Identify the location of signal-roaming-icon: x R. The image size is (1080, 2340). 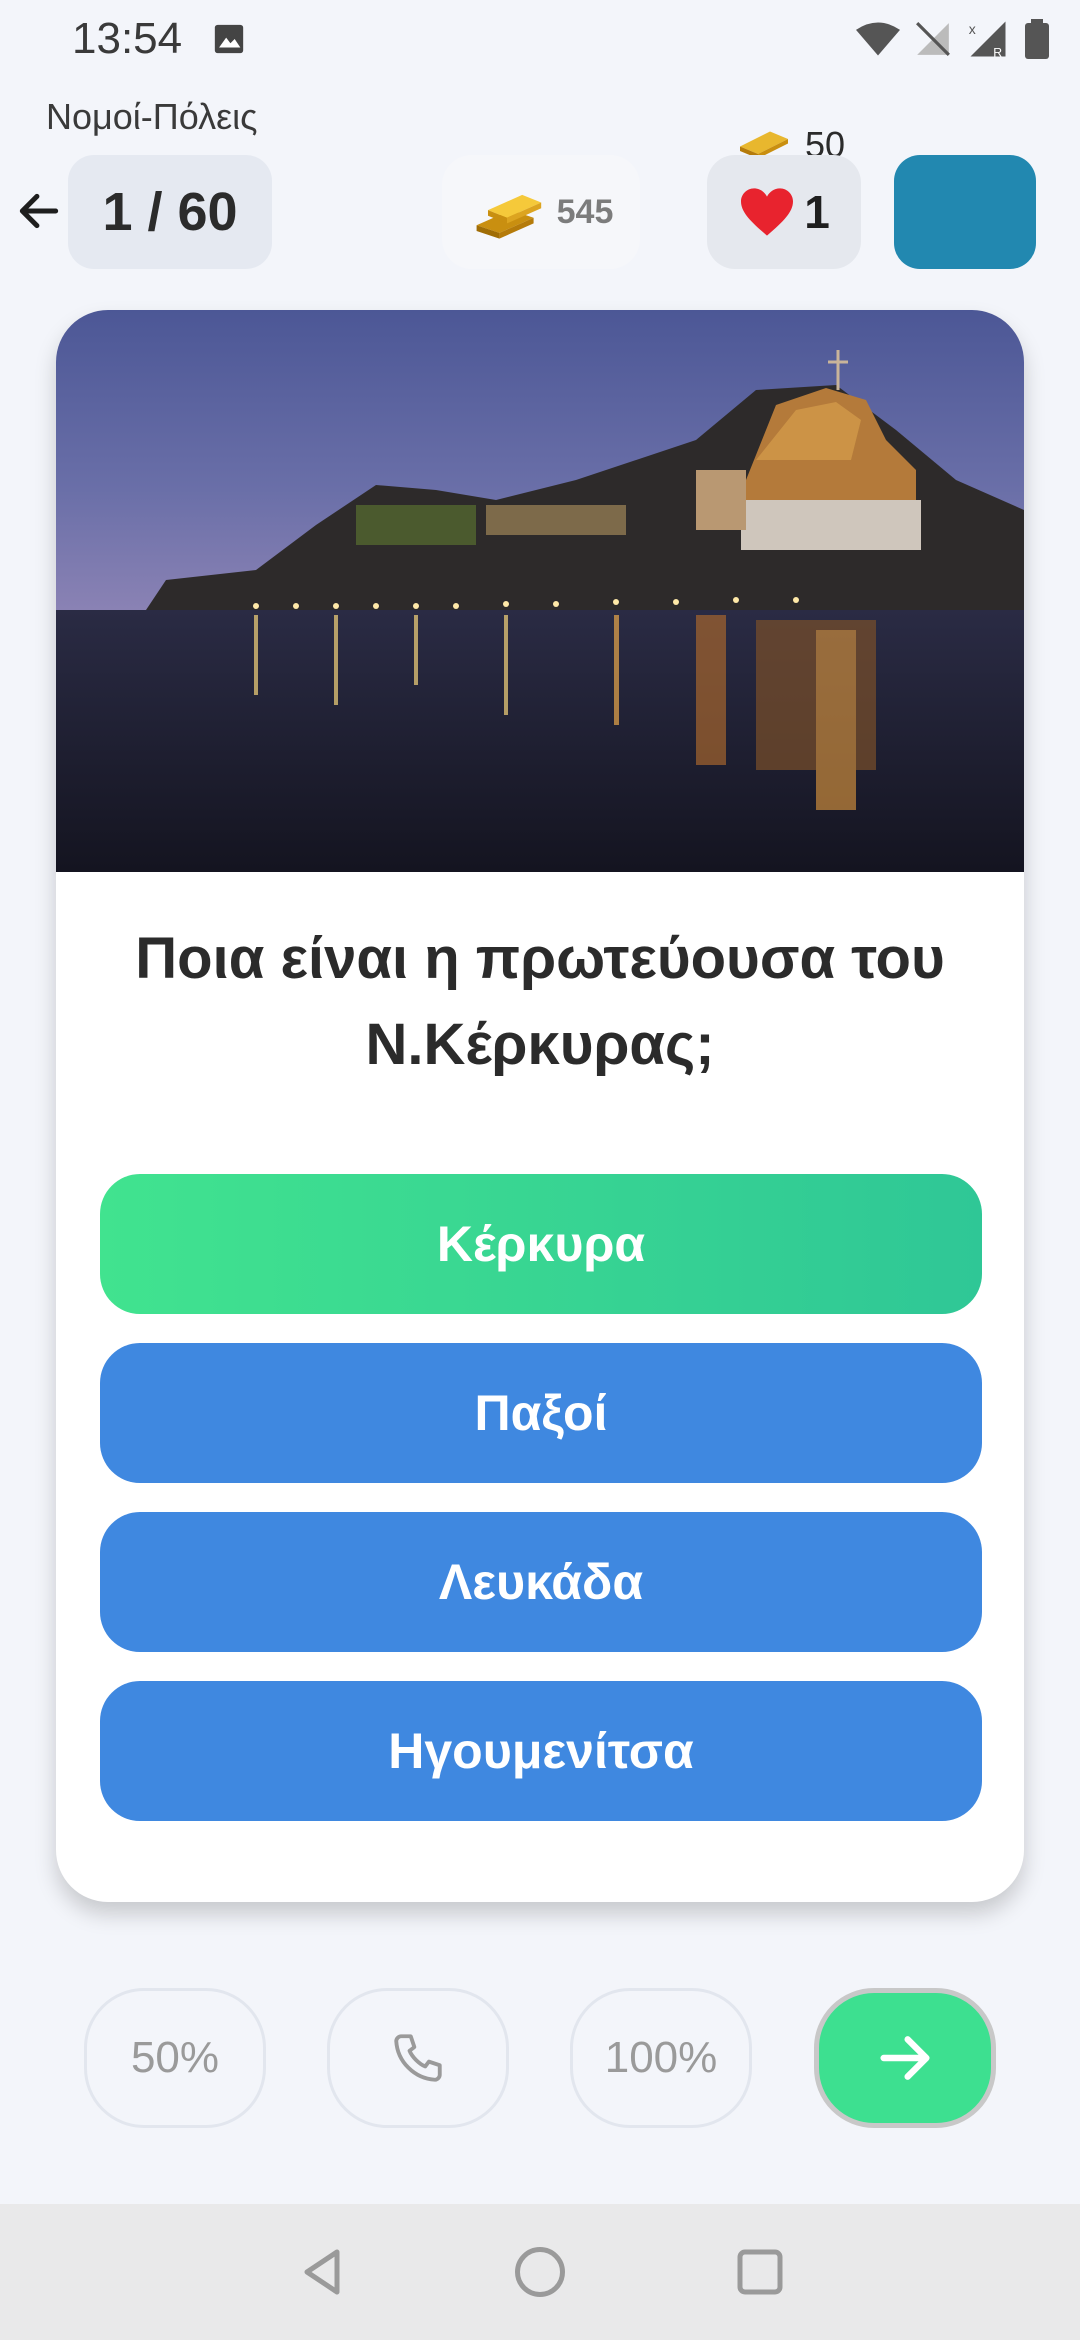
(987, 40).